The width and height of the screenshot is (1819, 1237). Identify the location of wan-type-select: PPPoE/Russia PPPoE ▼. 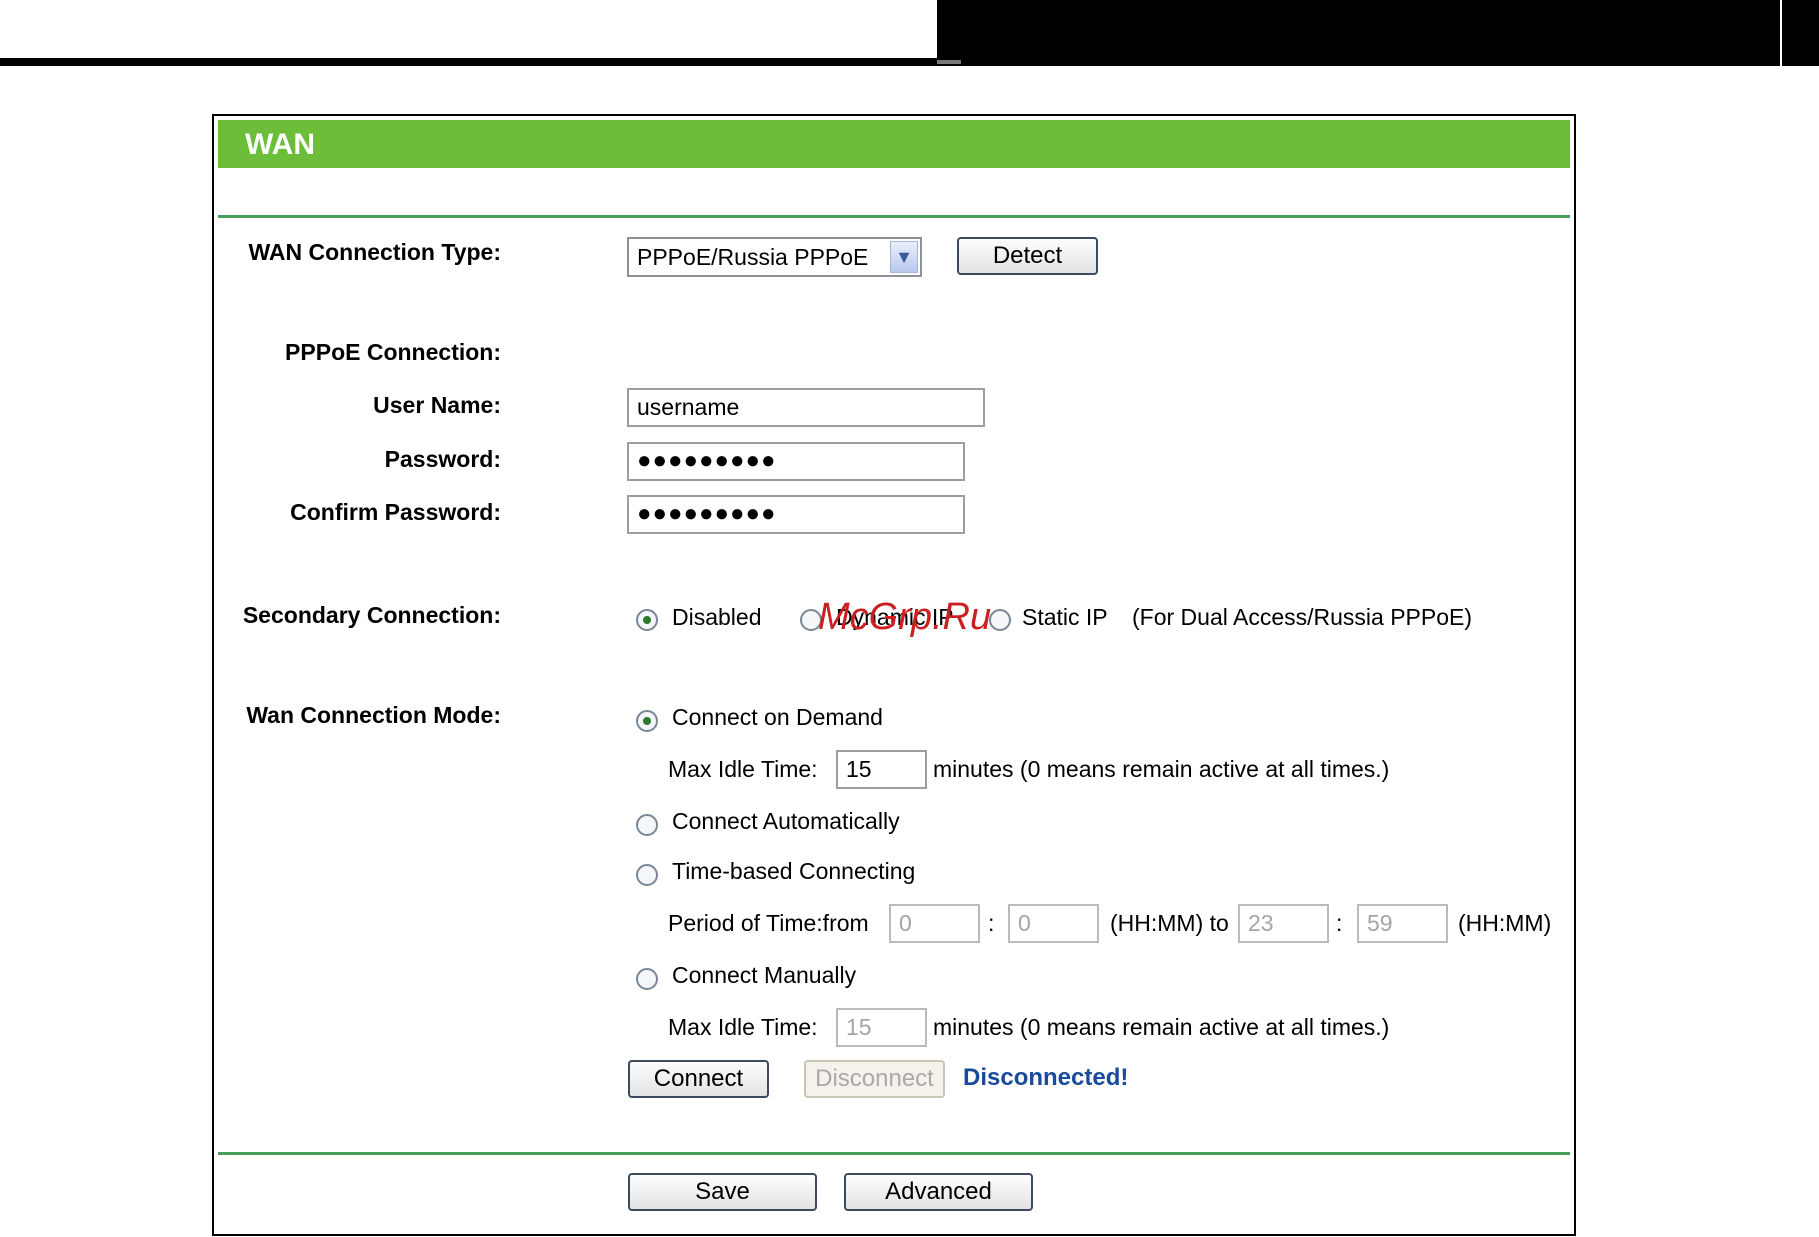
(774, 257).